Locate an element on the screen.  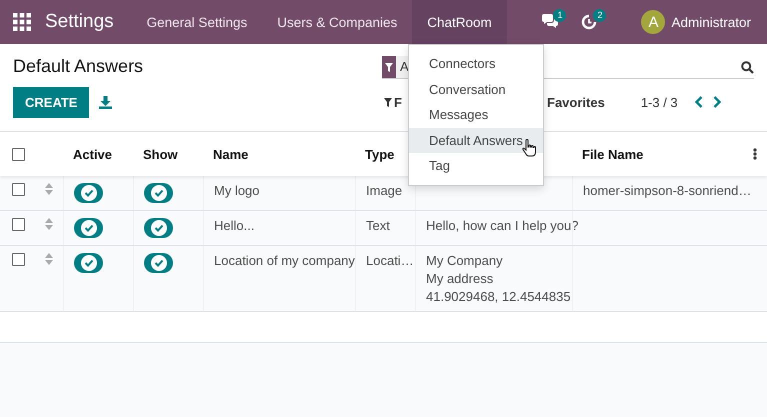
apps-menu-icon is located at coordinates (22, 22).